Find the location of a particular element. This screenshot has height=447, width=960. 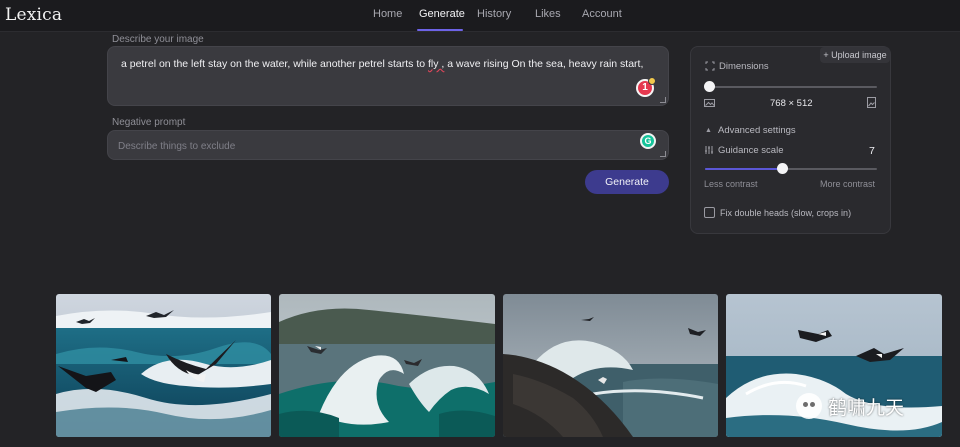

more-contrast-label: More contrast is located at coordinates (848, 184).